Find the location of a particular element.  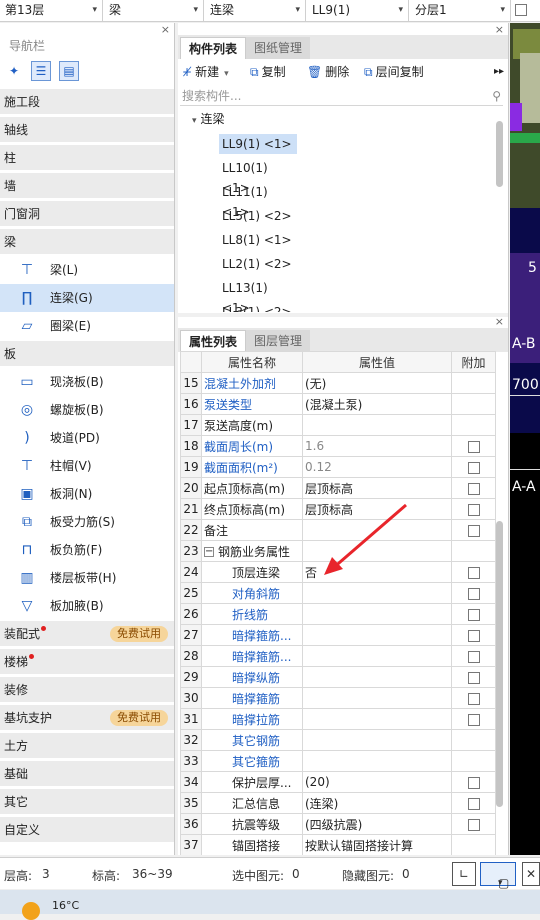

component-subtype-select: 连梁 ▾ is located at coordinates (255, 10).